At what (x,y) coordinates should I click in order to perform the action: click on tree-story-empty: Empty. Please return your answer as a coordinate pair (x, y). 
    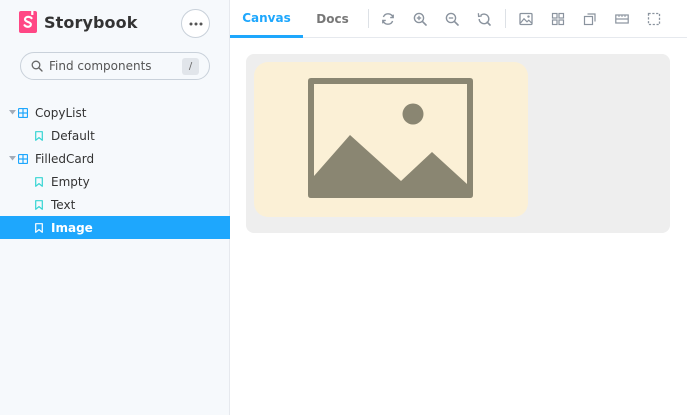
    Looking at the image, I should click on (115, 181).